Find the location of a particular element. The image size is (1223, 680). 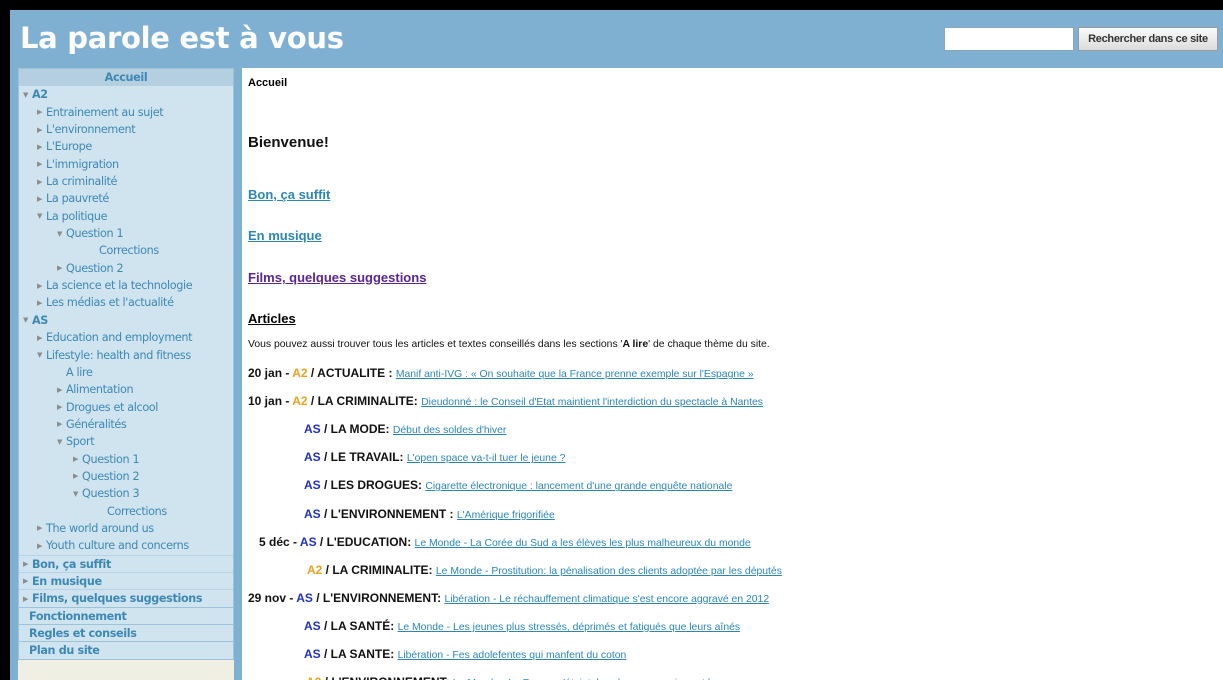

sidebar-item-criminalite: ▶ La criminalité is located at coordinates (126, 181).